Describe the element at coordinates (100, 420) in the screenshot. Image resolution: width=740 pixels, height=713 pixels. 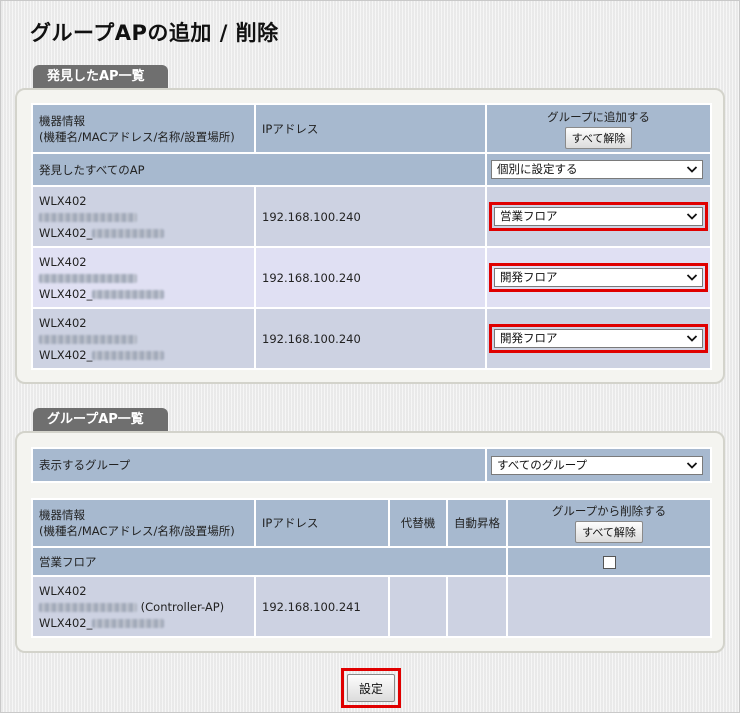
I see `group-ap-tab: グループAP一覧` at that location.